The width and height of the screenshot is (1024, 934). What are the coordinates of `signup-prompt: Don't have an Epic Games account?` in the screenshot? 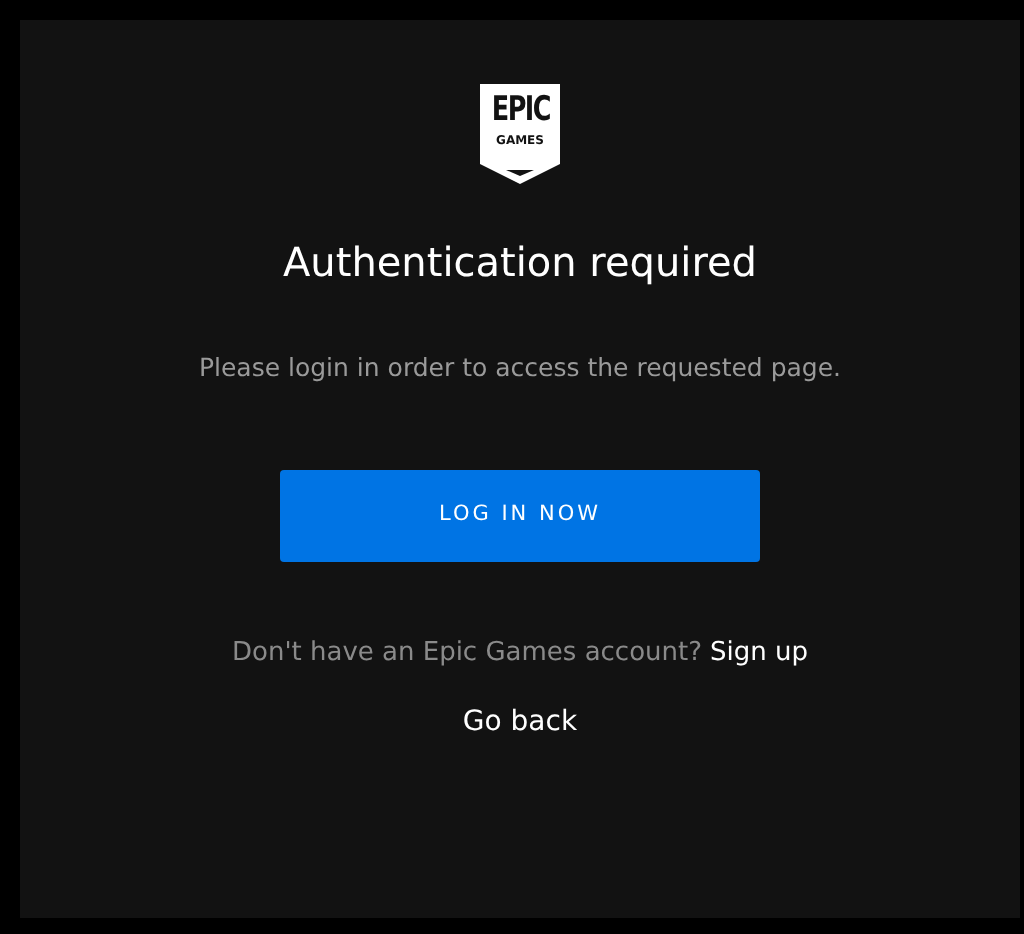 It's located at (467, 654).